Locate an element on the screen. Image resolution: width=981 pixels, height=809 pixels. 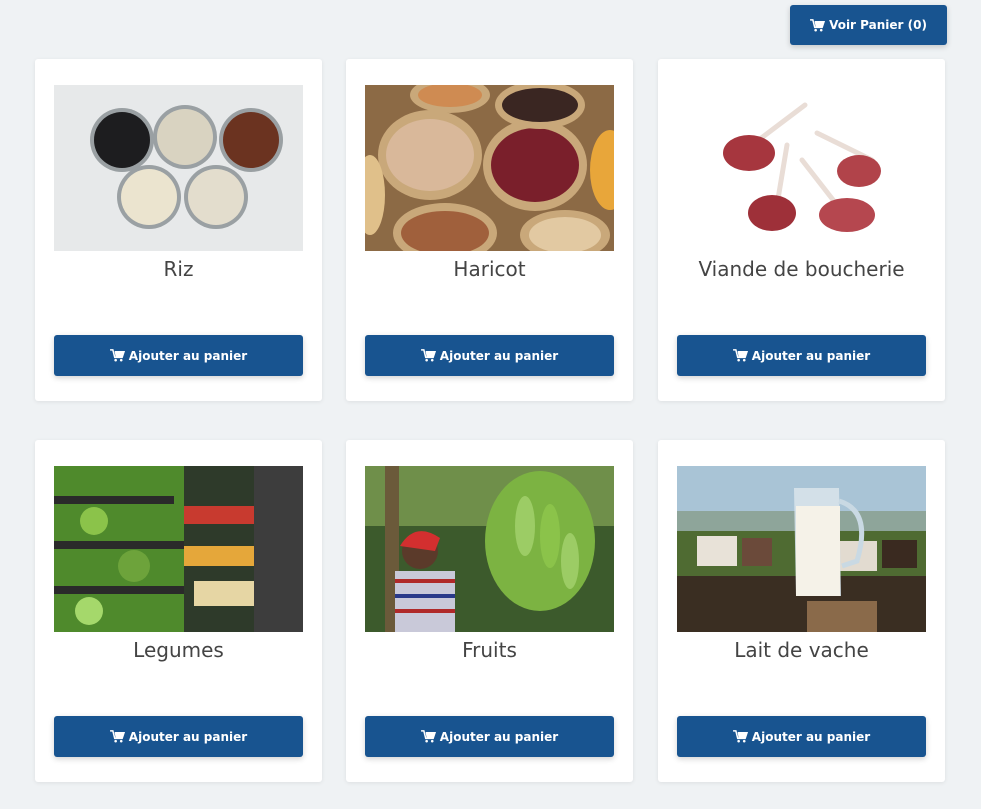
fruits-image is located at coordinates (489, 549).